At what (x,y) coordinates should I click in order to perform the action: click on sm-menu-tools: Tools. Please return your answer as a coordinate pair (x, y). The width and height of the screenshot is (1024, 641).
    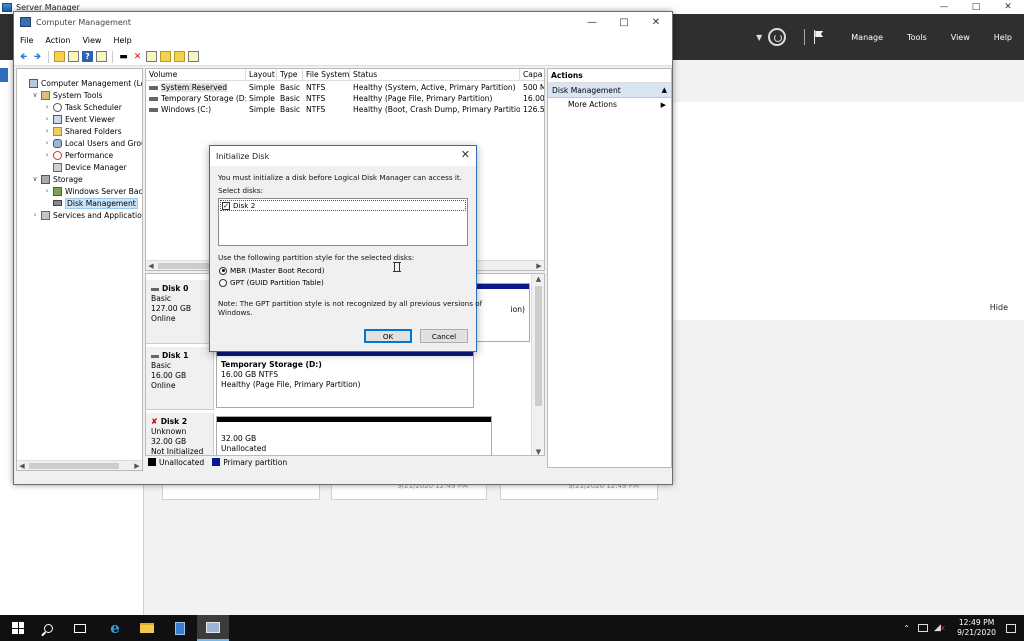
    Looking at the image, I should click on (917, 37).